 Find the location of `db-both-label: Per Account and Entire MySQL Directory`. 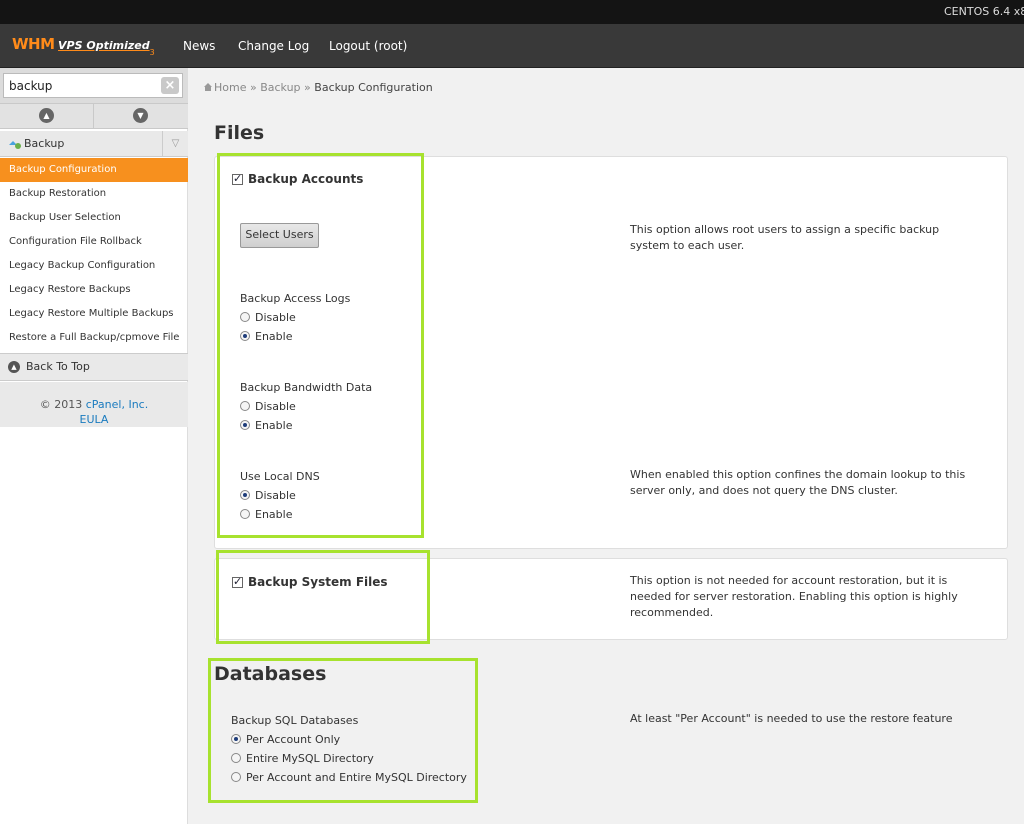

db-both-label: Per Account and Entire MySQL Directory is located at coordinates (356, 777).